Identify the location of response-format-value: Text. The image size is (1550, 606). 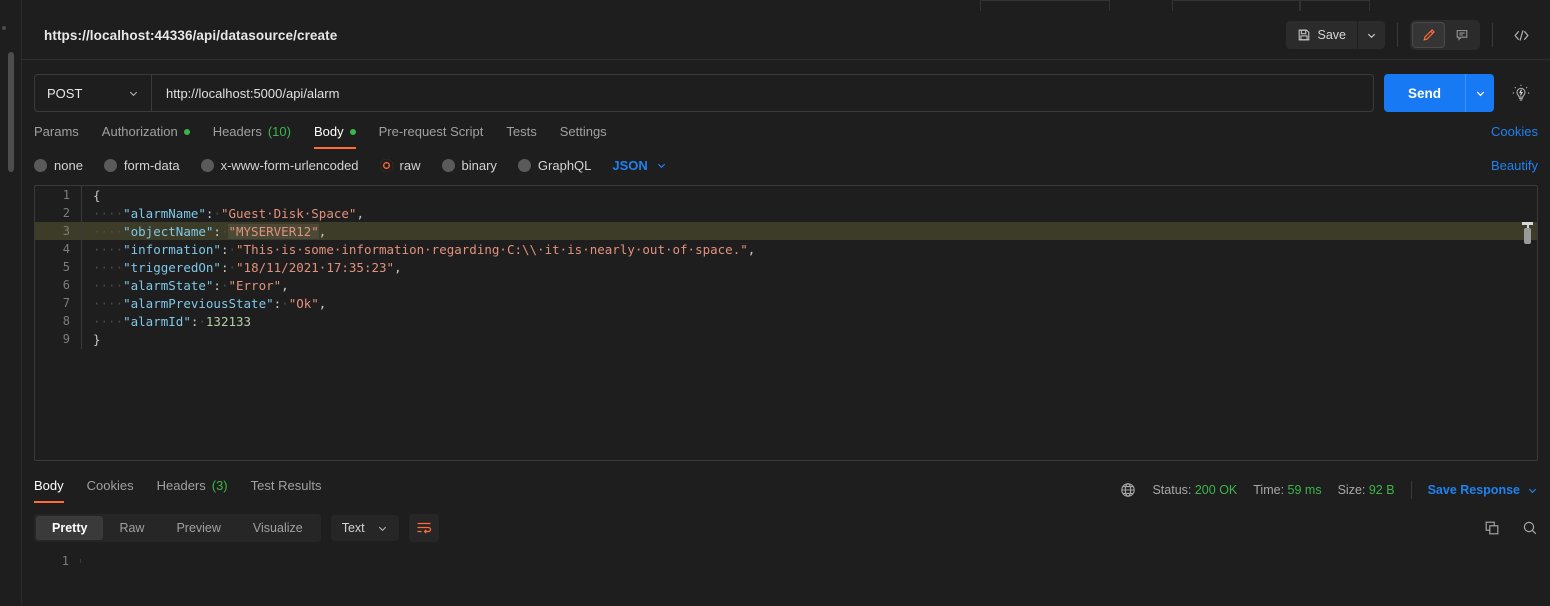
(353, 528).